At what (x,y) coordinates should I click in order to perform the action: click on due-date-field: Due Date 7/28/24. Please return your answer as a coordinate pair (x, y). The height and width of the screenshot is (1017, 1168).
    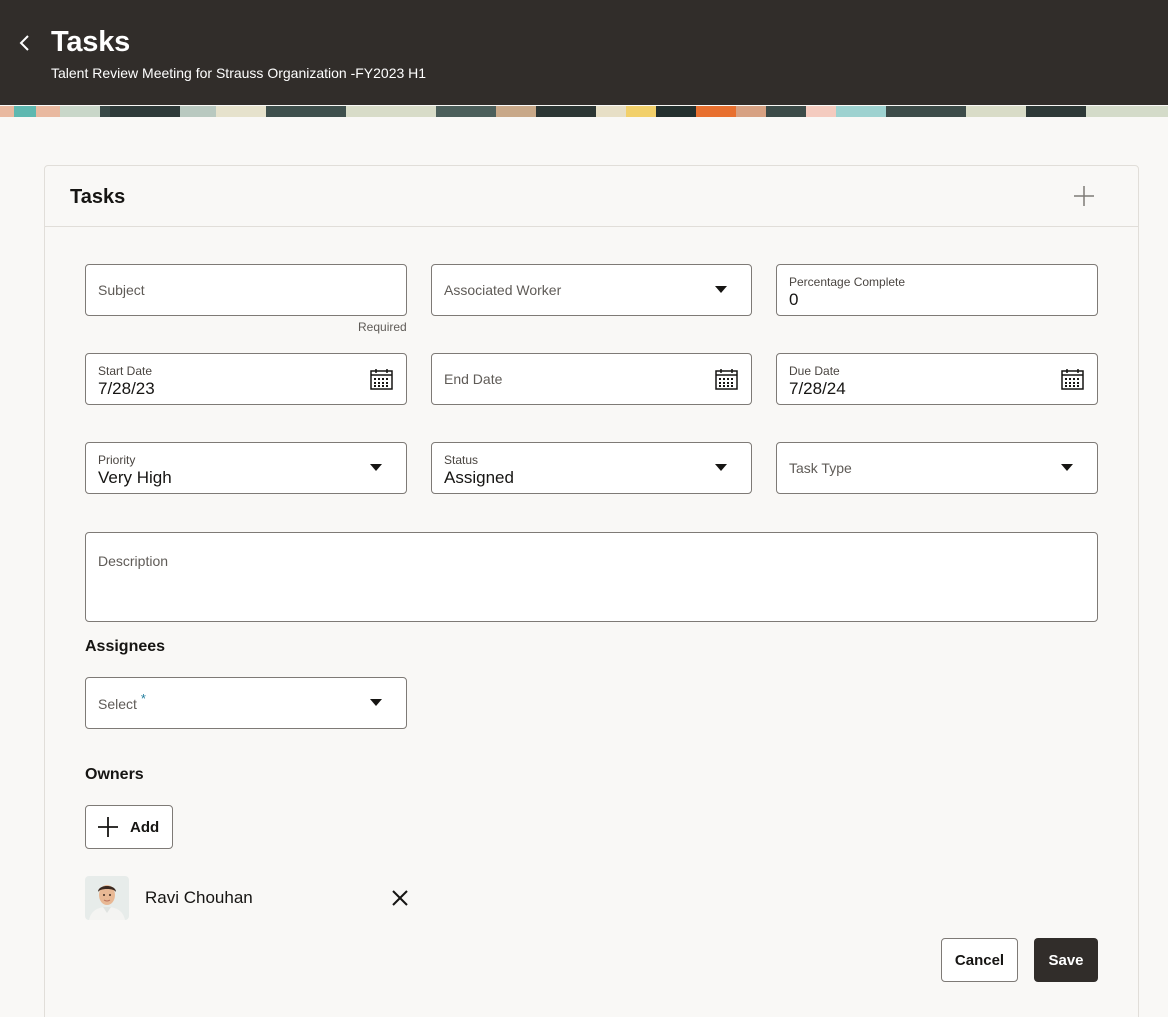
    Looking at the image, I should click on (937, 379).